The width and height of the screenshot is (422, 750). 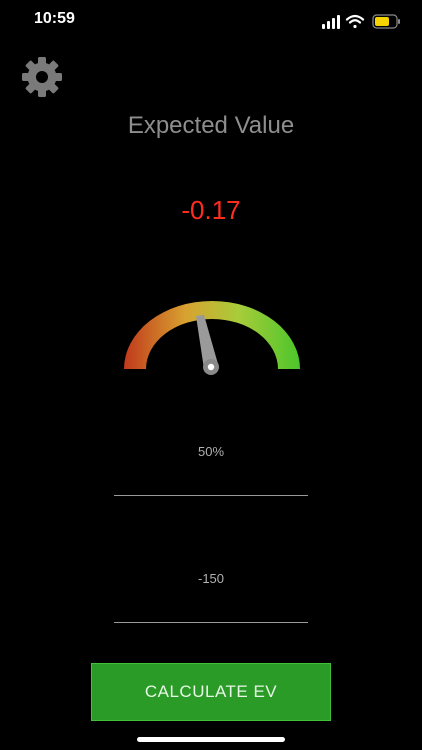 I want to click on cellular-signal-icon, so click(x=331, y=22).